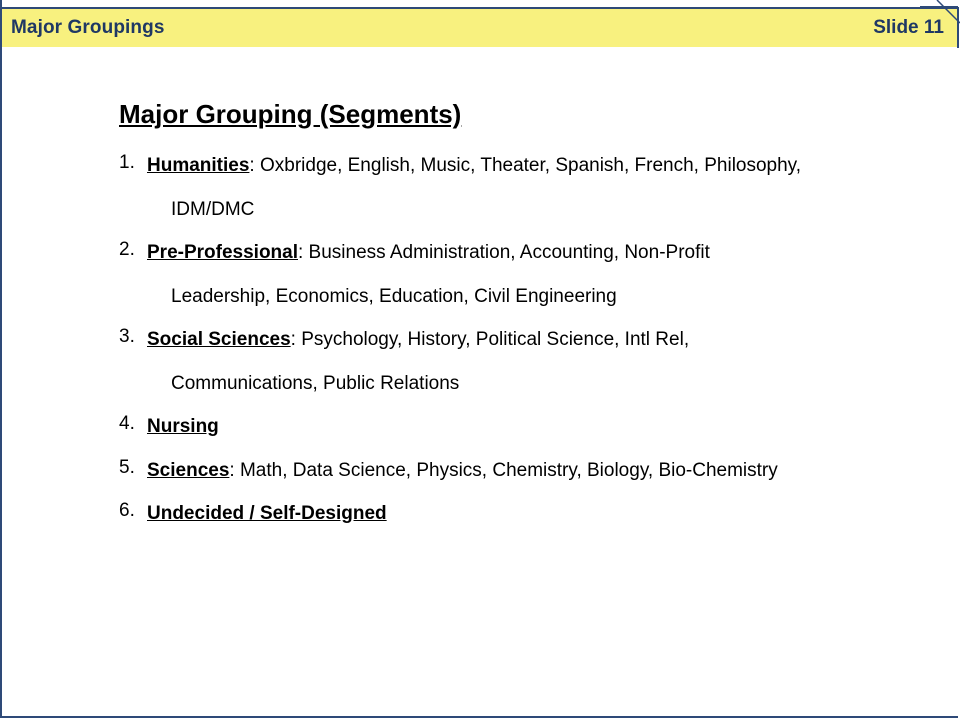  Describe the element at coordinates (127, 249) in the screenshot. I see `item-number: 2.` at that location.